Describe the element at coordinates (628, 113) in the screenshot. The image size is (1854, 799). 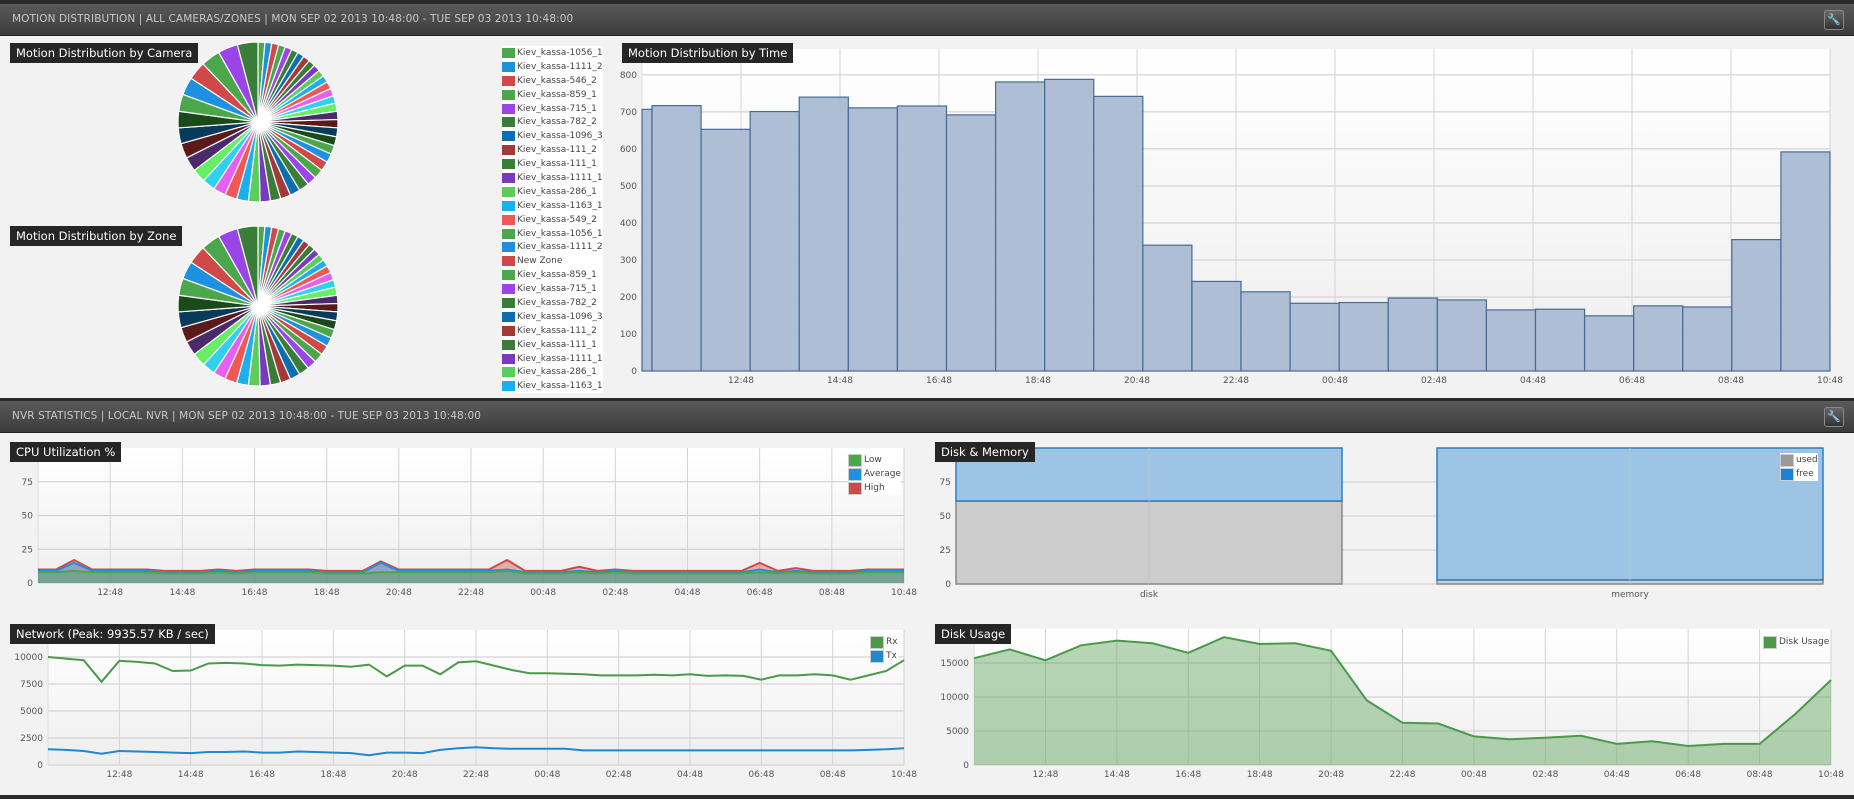
I see `time-histogram-y-tick: 700` at that location.